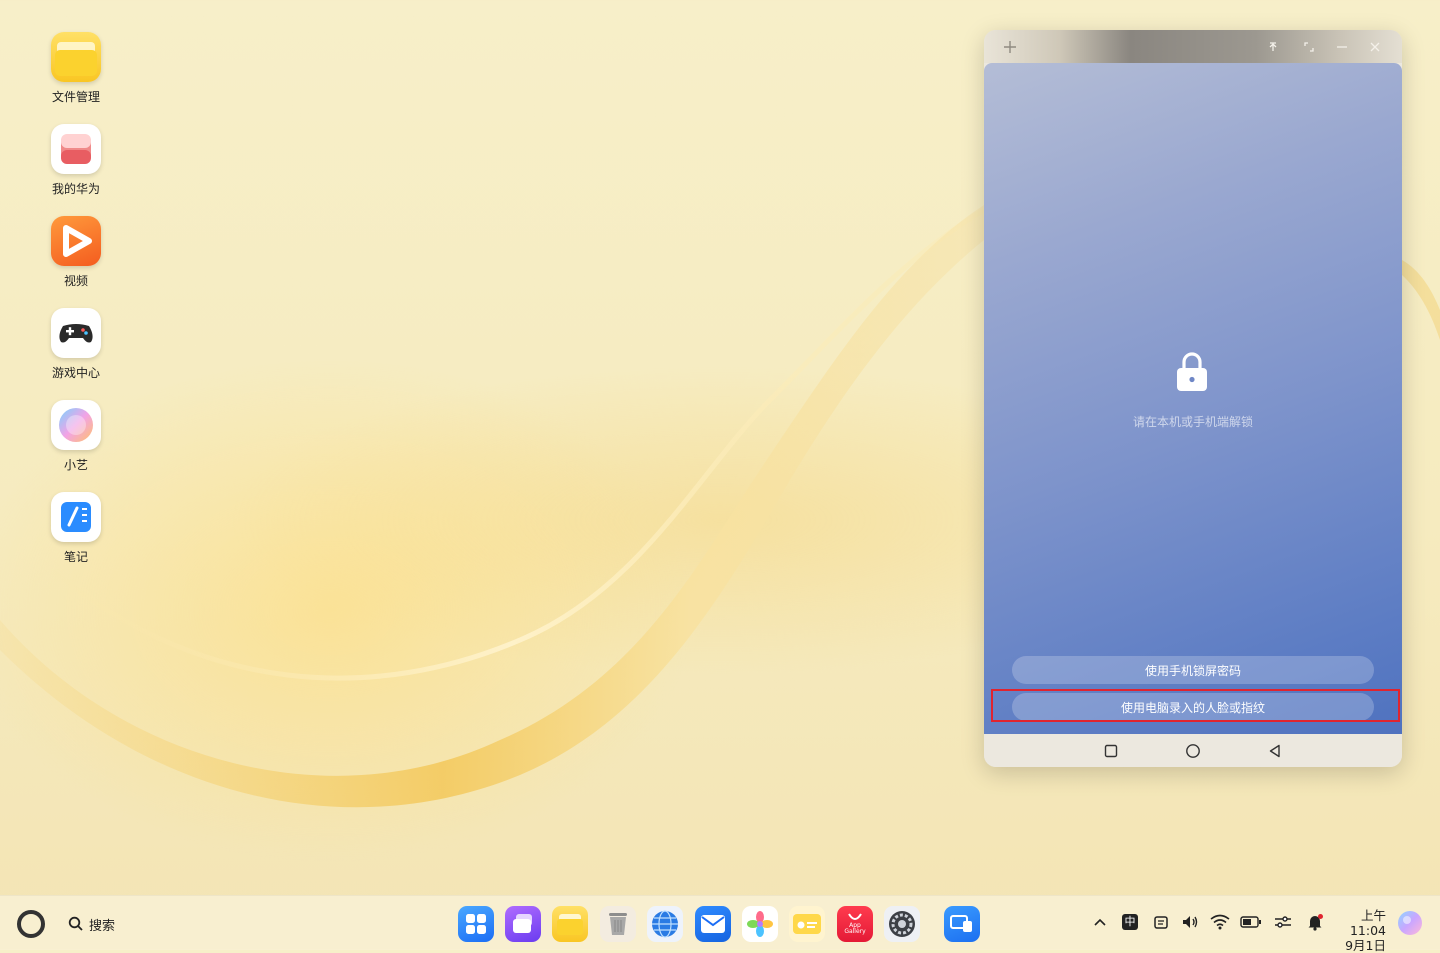  What do you see at coordinates (476, 924) in the screenshot?
I see `app-launcher-icon` at bounding box center [476, 924].